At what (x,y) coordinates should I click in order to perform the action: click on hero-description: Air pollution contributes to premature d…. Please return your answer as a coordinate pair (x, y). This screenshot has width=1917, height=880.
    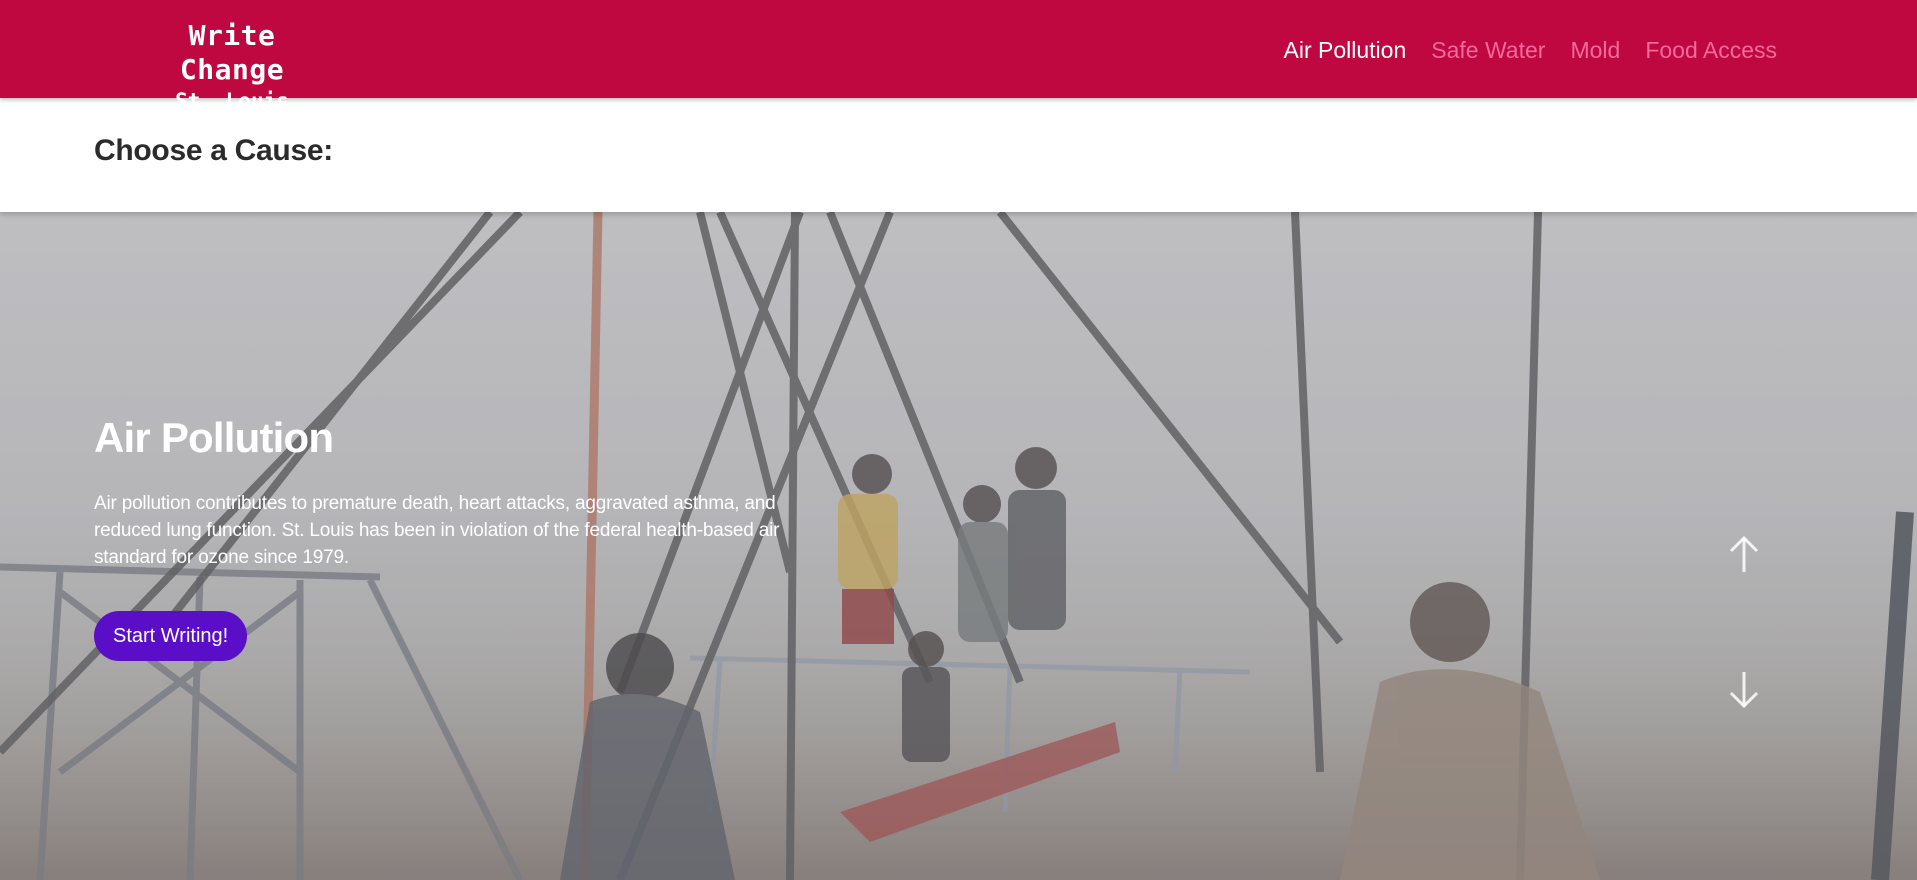
    Looking at the image, I should click on (437, 530).